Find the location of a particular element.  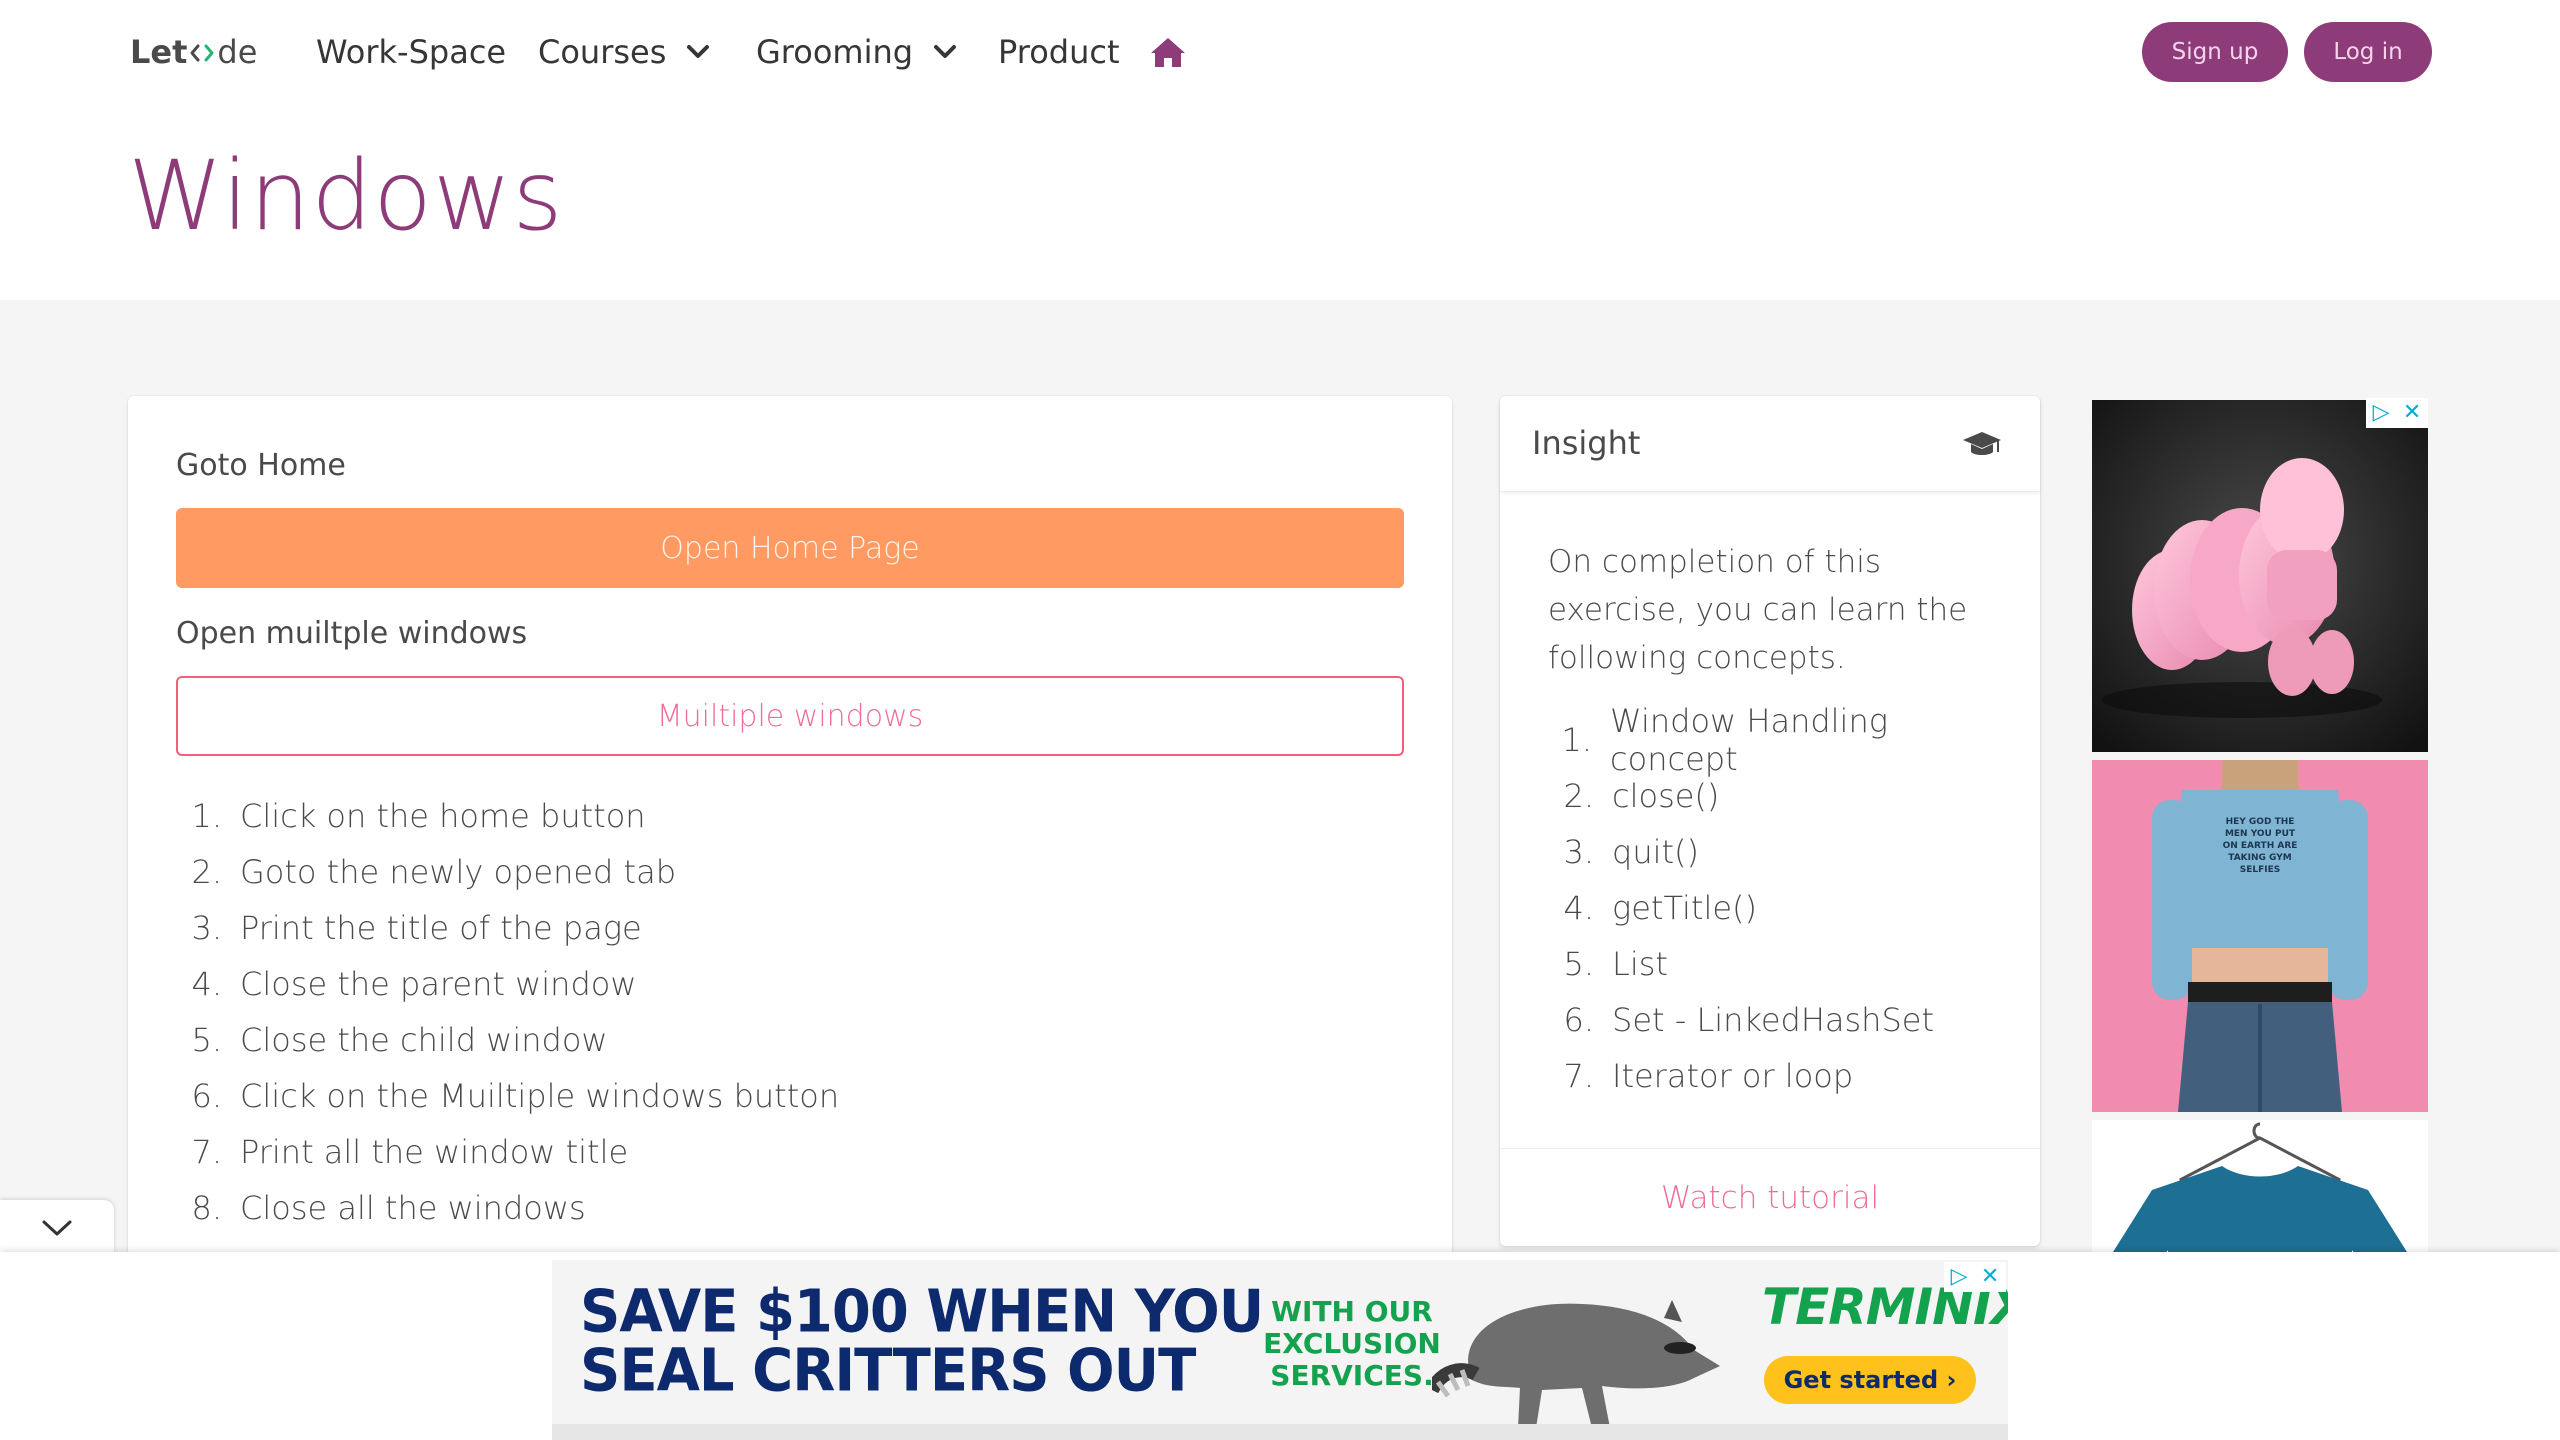

list-item: 7. Print all the window title is located at coordinates (410, 1152).